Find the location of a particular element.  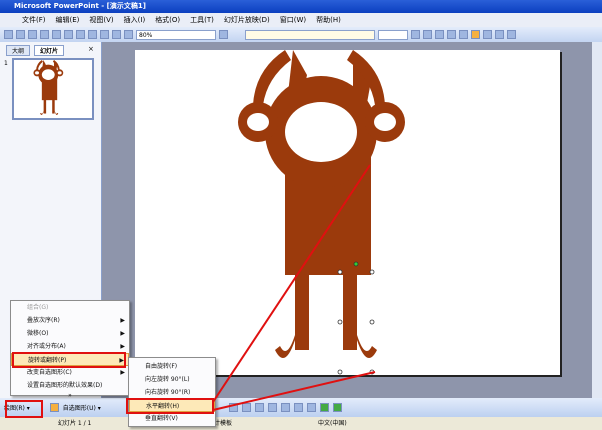

menu-format: 格式(O) is located at coordinates (167, 20).